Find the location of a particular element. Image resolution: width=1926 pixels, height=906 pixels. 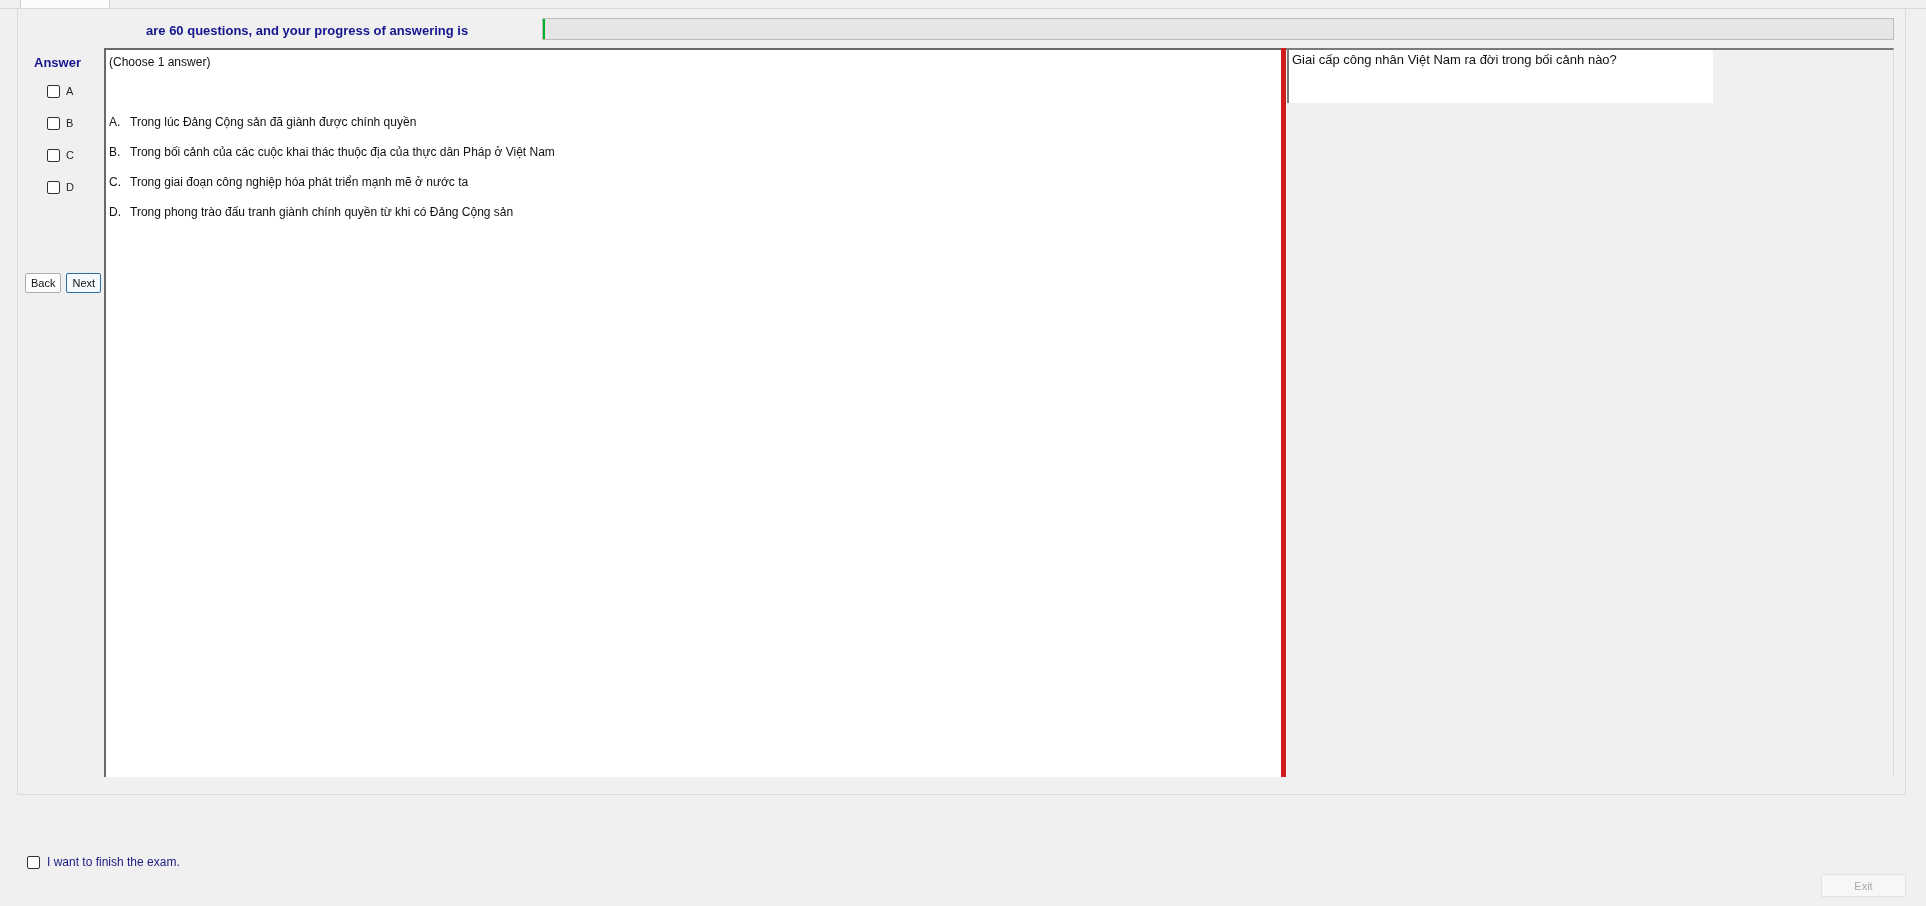

finish-exam-label: I want to finish the exam. is located at coordinates (113, 862).